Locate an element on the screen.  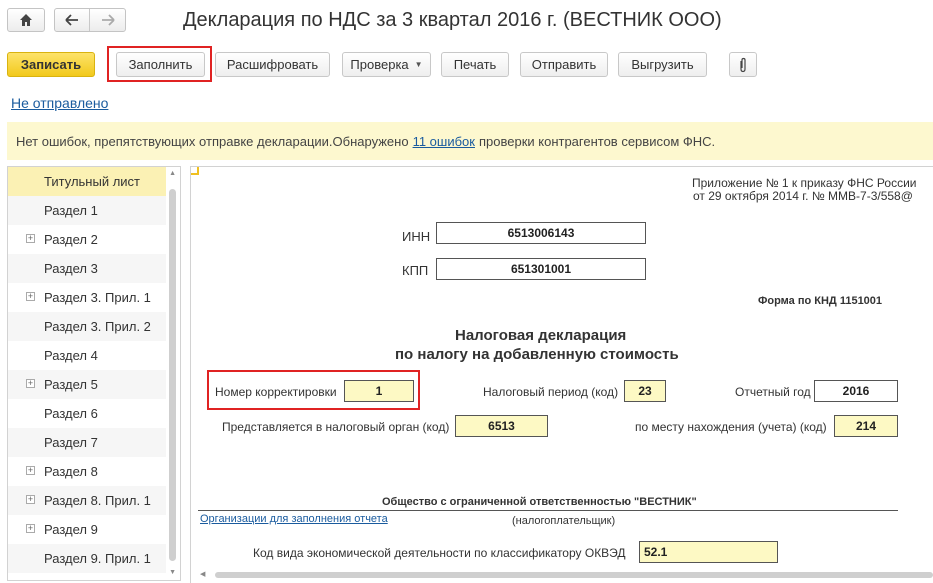
sidebar-item: Раздел 9. Прил. 1 is located at coordinates (87, 558).